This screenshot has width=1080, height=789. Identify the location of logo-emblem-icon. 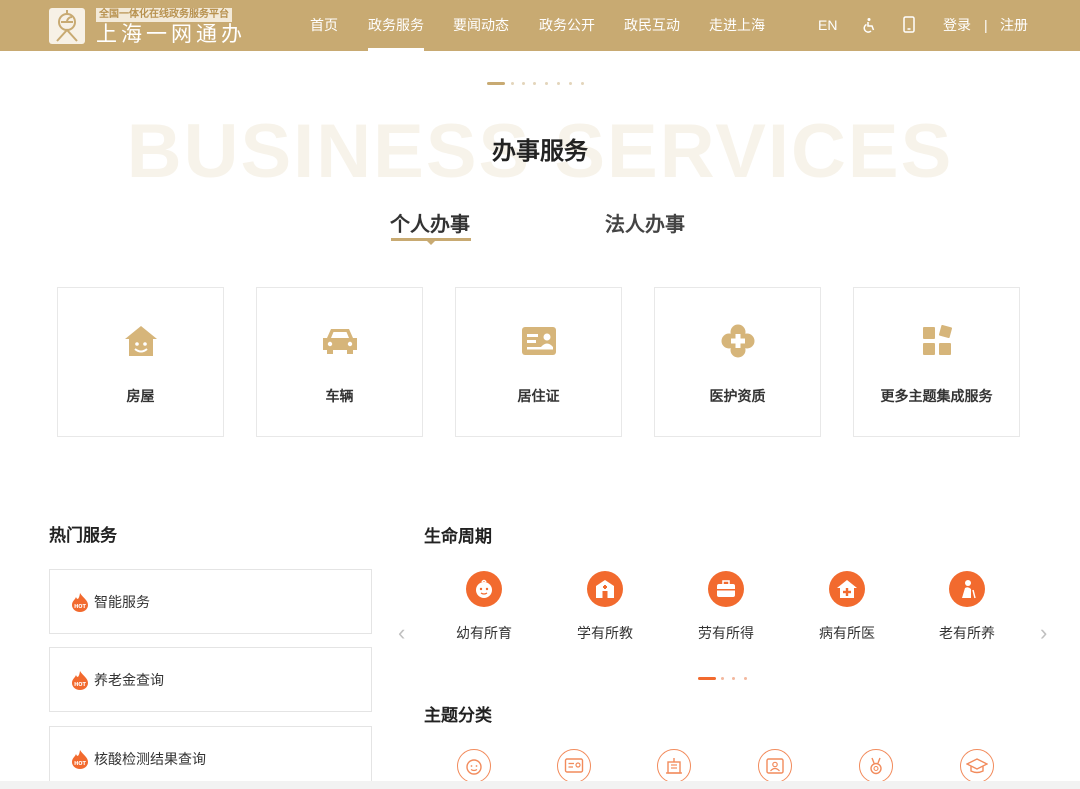
(67, 26).